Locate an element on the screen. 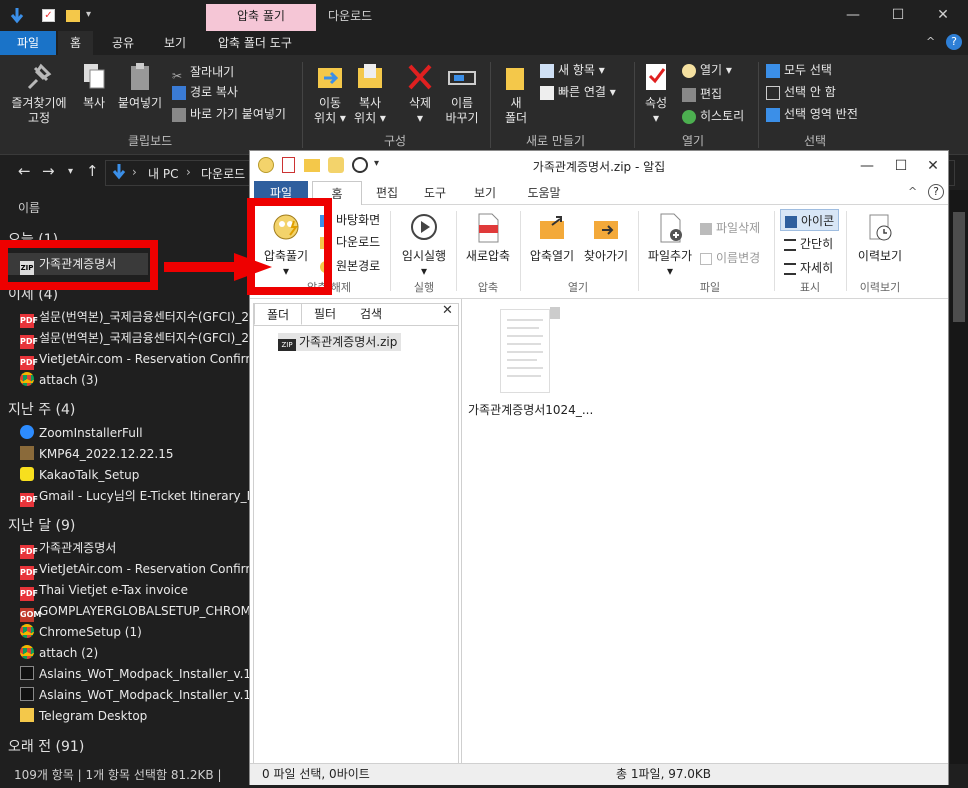 Image resolution: width=968 pixels, height=788 pixels. properties-button: 속성 ▾ is located at coordinates (656, 94).